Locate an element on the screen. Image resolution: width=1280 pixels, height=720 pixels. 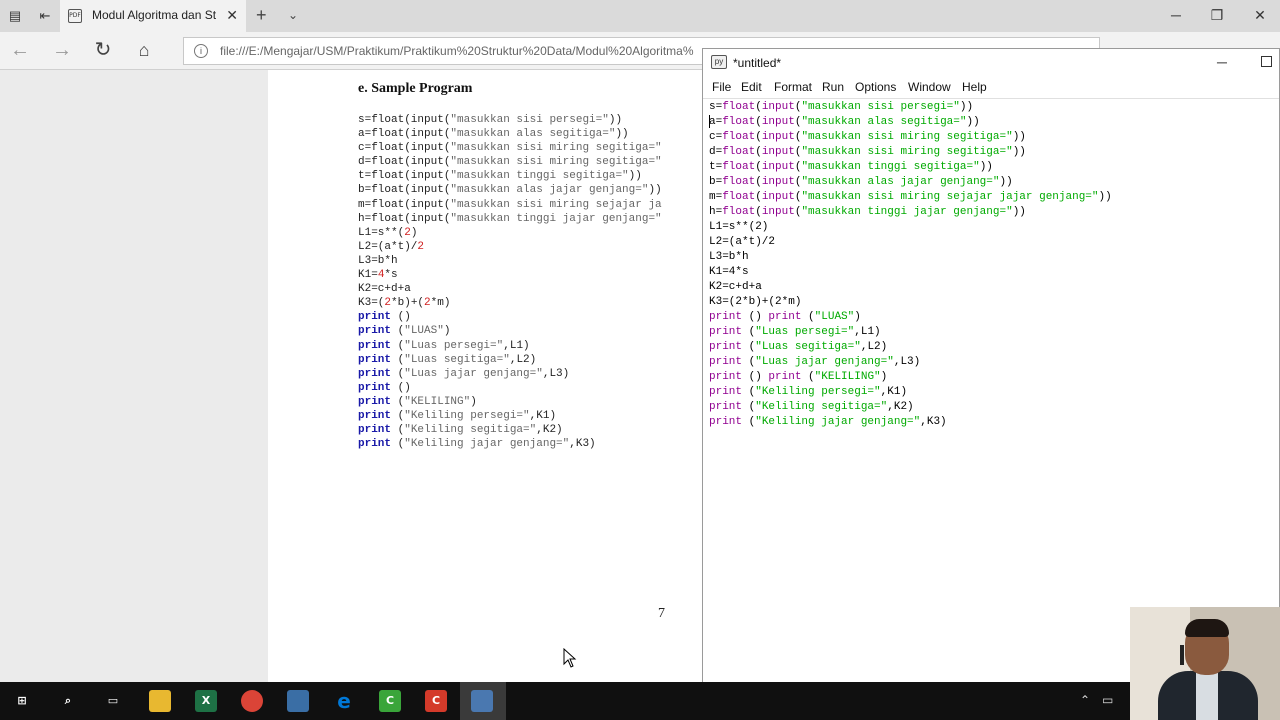
idle-editor-icon is located at coordinates (482, 701).